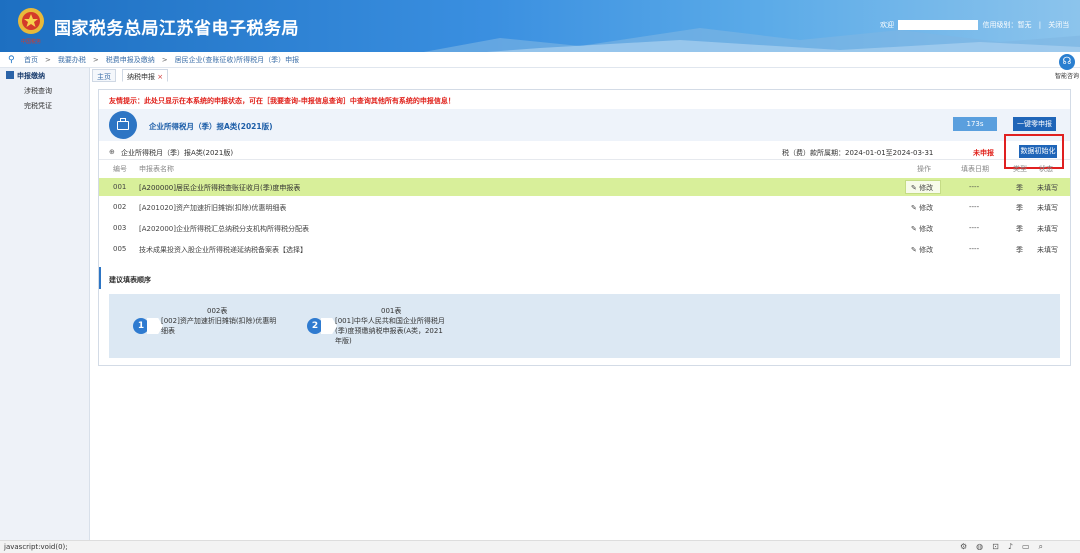 This screenshot has width=1080, height=553. I want to click on settings-icon: ⚙, so click(968, 546).